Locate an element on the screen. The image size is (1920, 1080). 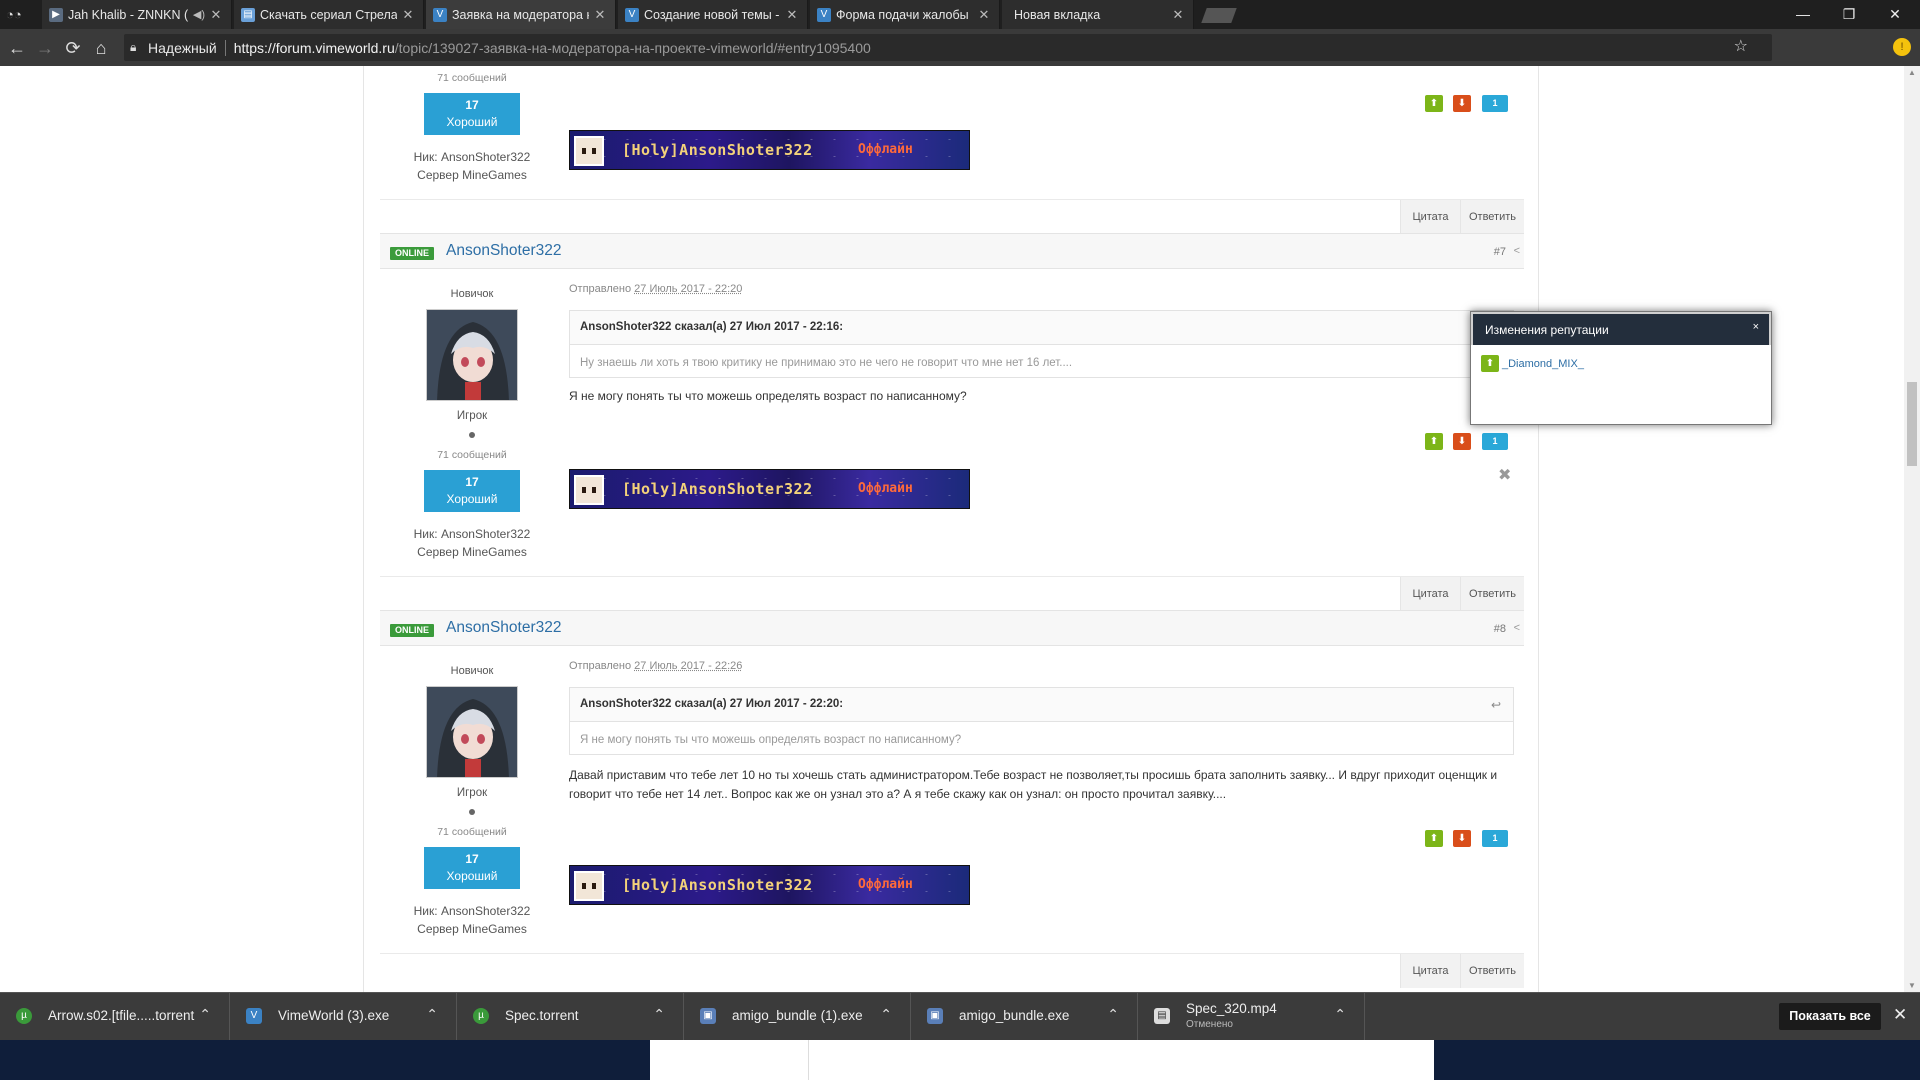
popup-close-button: × is located at coordinates (1756, 327).